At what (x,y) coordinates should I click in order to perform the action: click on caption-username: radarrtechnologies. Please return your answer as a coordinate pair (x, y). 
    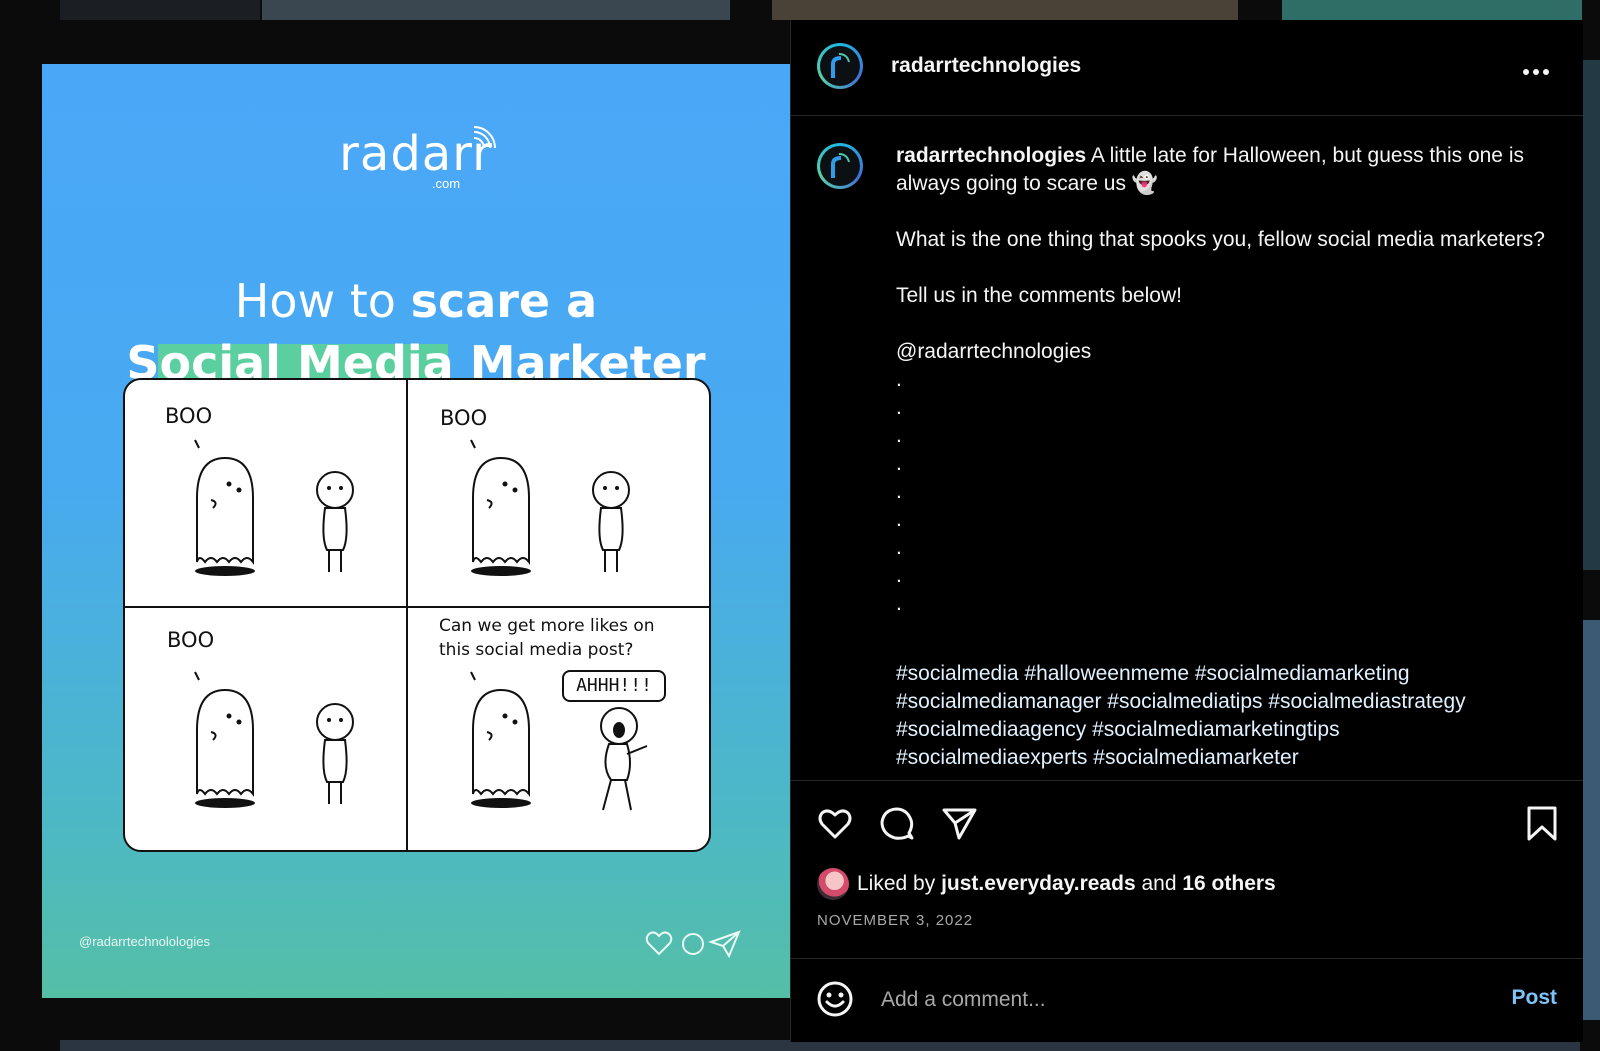
    Looking at the image, I should click on (991, 155).